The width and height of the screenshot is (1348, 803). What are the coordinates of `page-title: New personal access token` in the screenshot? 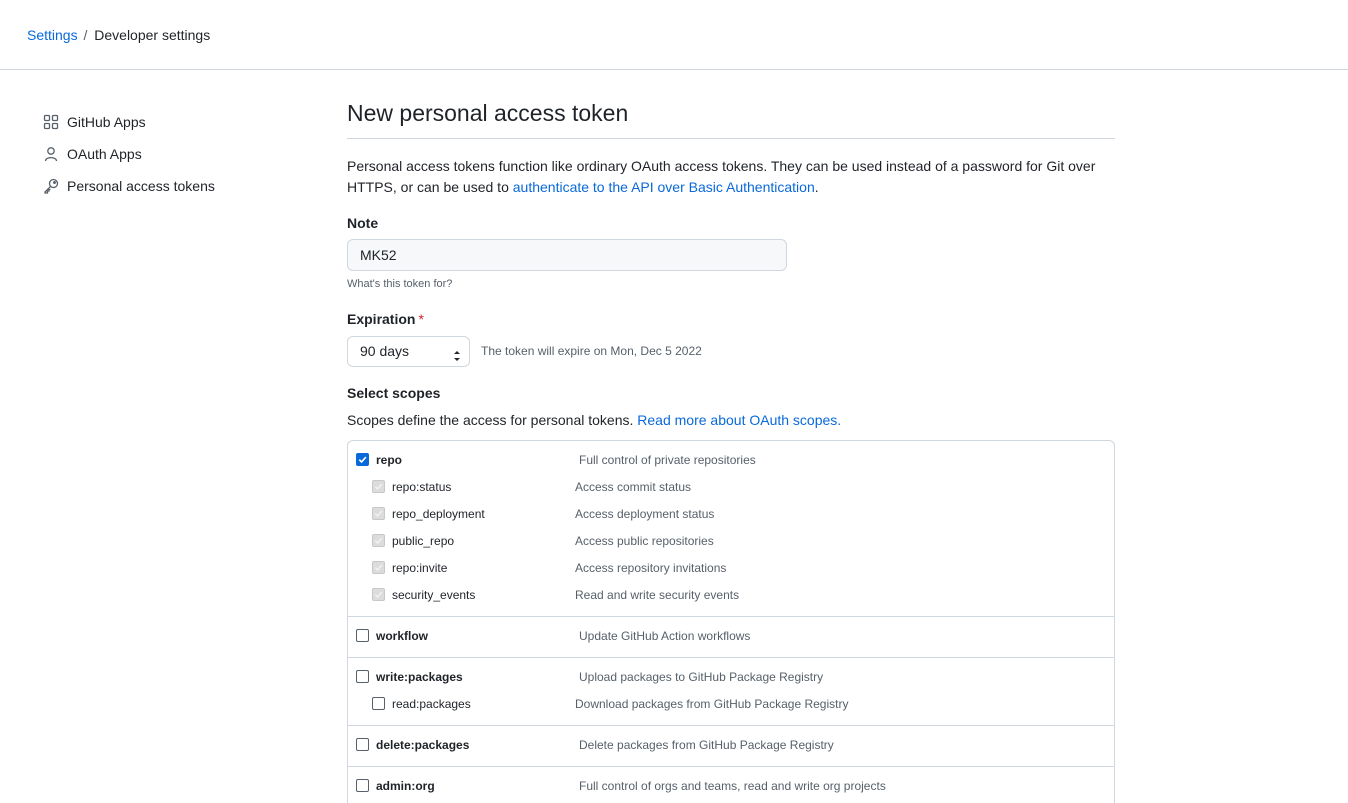 It's located at (731, 117).